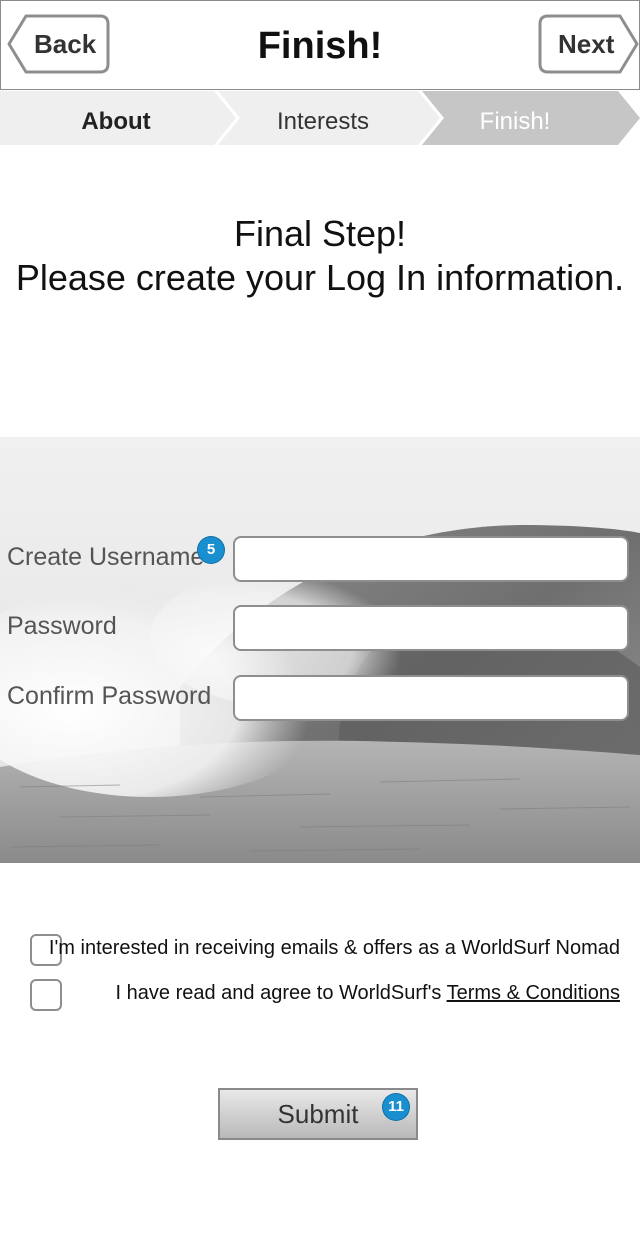  I want to click on username-annotation-badge: 5, so click(211, 550).